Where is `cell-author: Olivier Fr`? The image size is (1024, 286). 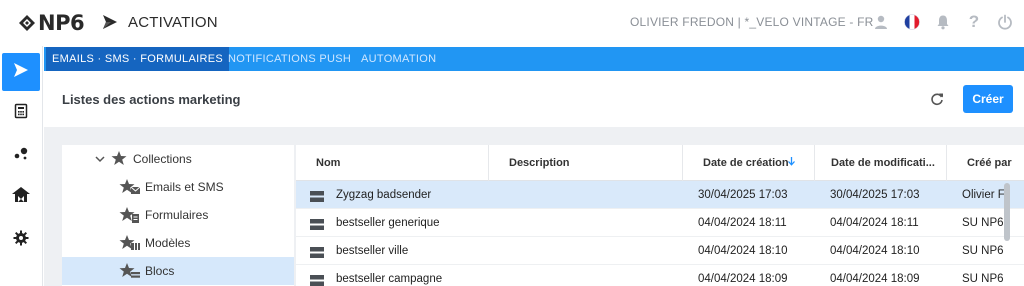 cell-author: Olivier Fr is located at coordinates (983, 195).